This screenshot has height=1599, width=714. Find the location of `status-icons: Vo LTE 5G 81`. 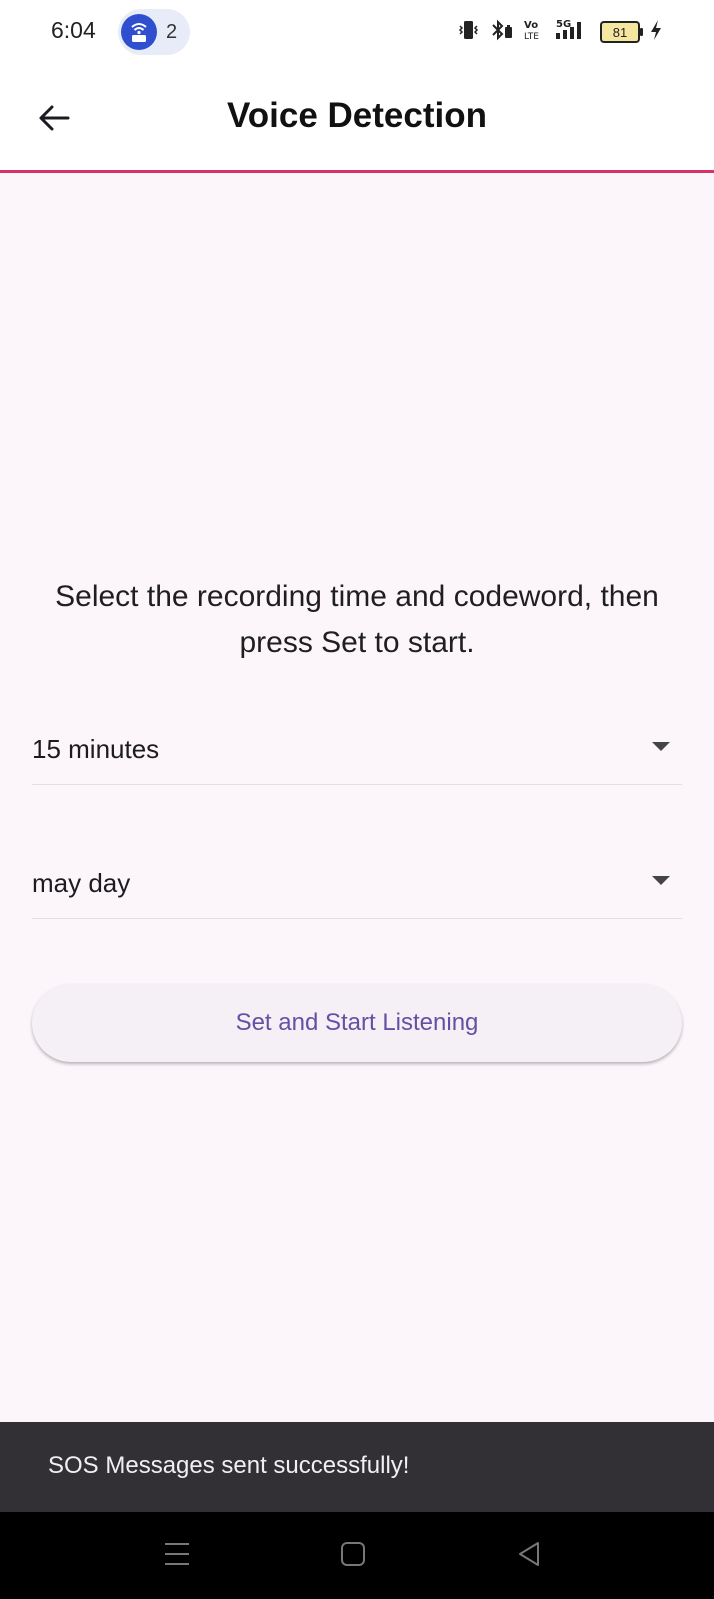

status-icons: Vo LTE 5G 81 is located at coordinates (560, 32).